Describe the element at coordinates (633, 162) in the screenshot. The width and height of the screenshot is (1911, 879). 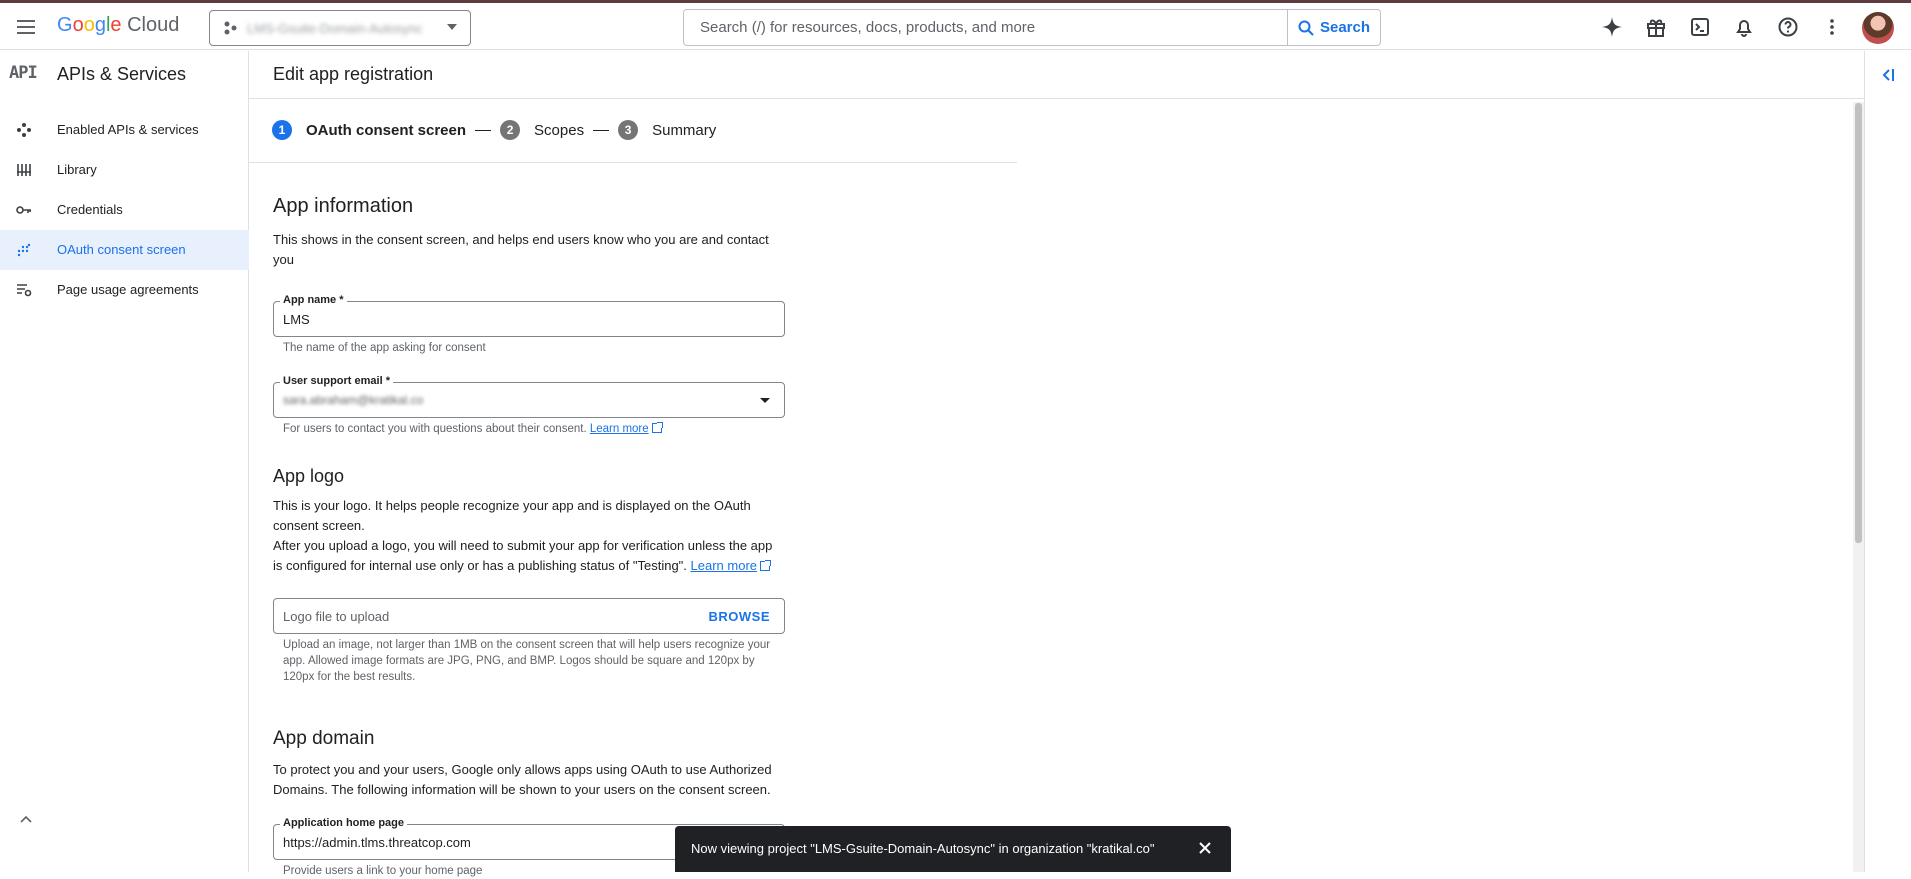
I see `divider` at that location.